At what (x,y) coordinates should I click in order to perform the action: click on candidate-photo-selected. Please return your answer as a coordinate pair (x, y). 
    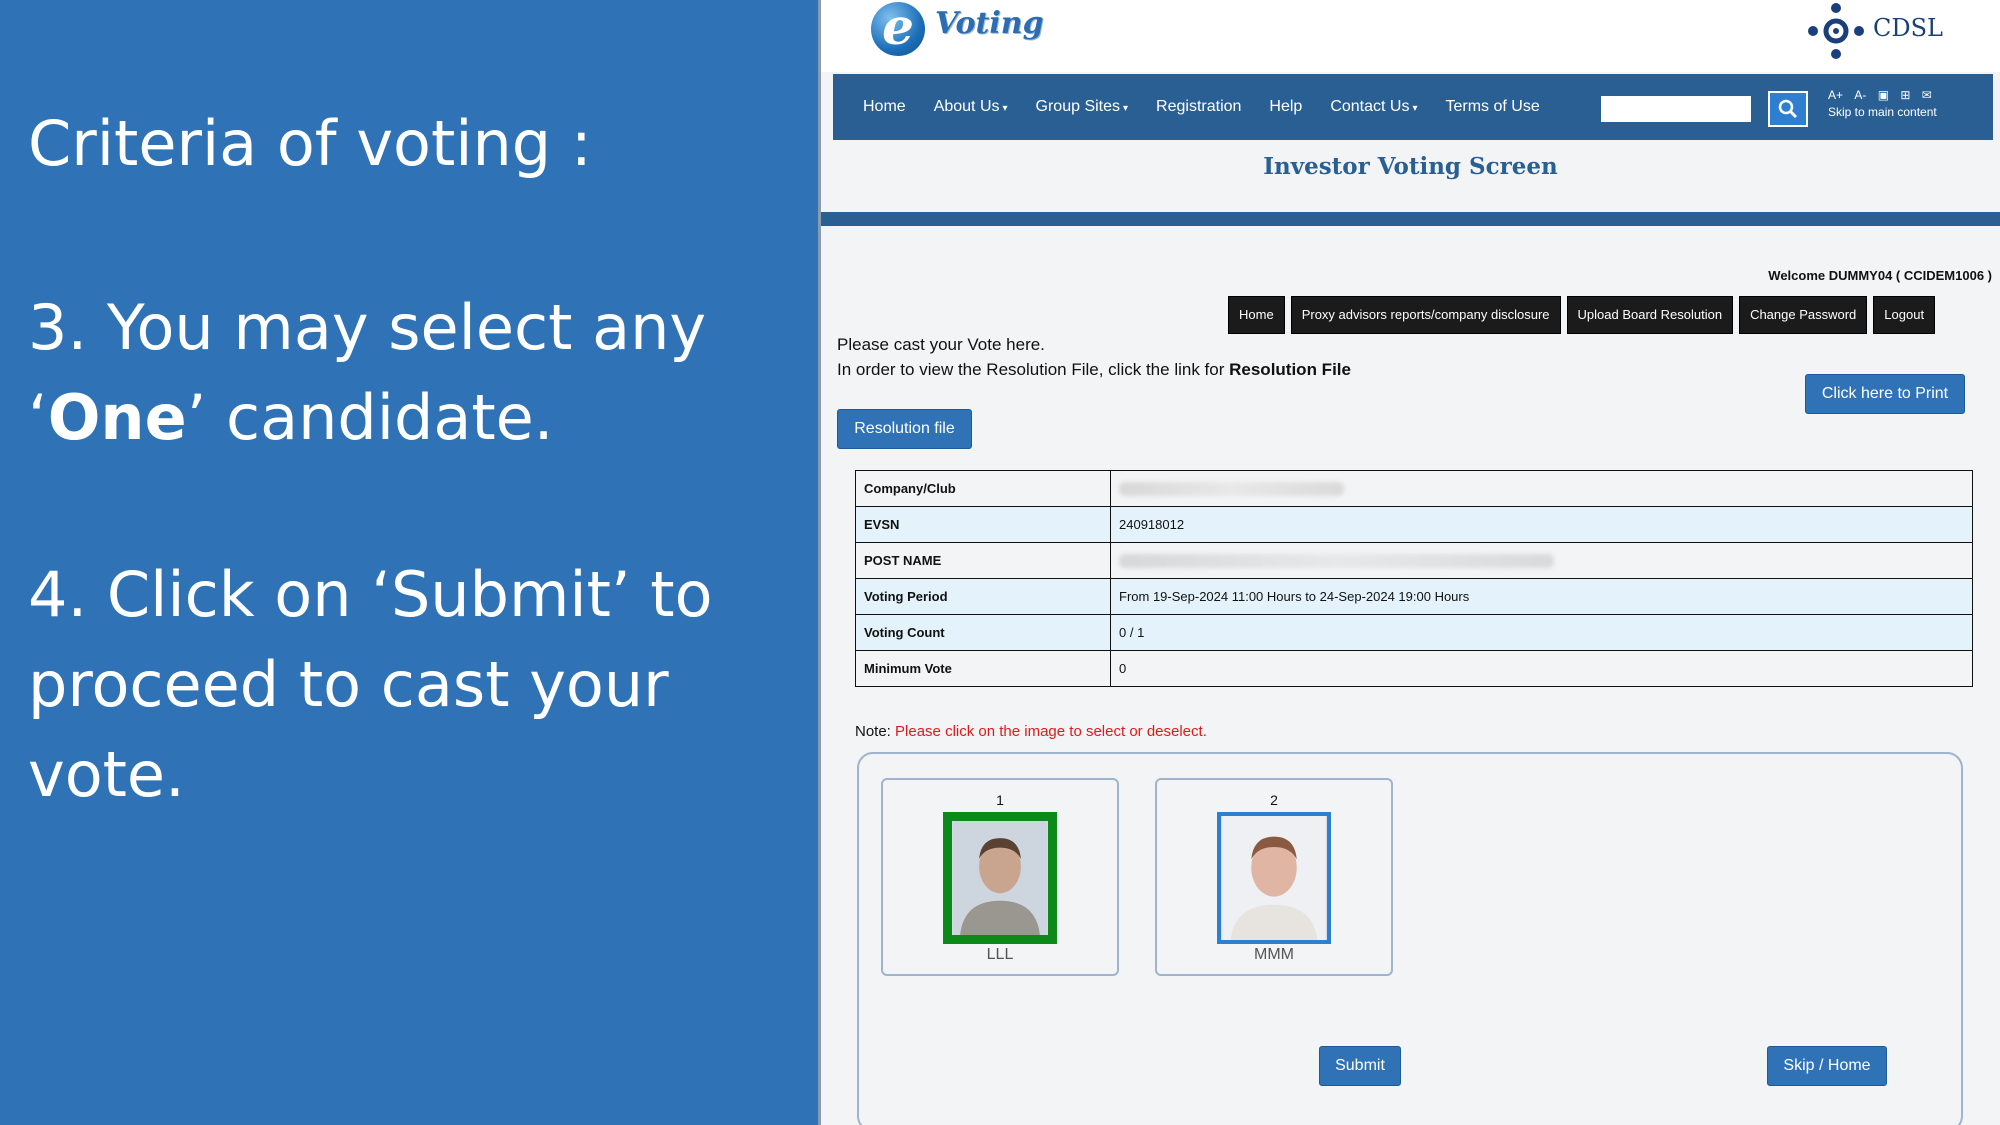
    Looking at the image, I should click on (1000, 878).